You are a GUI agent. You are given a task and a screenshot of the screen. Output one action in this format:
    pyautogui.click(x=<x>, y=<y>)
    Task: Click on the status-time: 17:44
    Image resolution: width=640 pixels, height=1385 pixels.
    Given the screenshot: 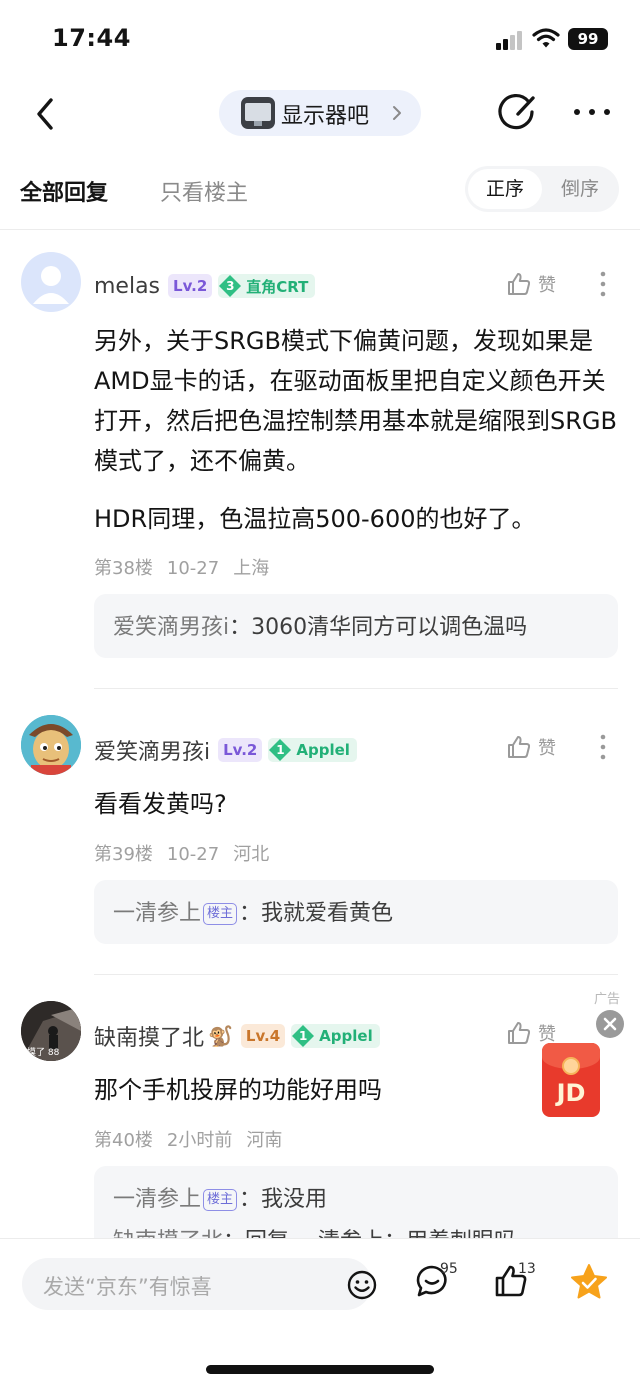 What is the action you would take?
    pyautogui.click(x=91, y=38)
    